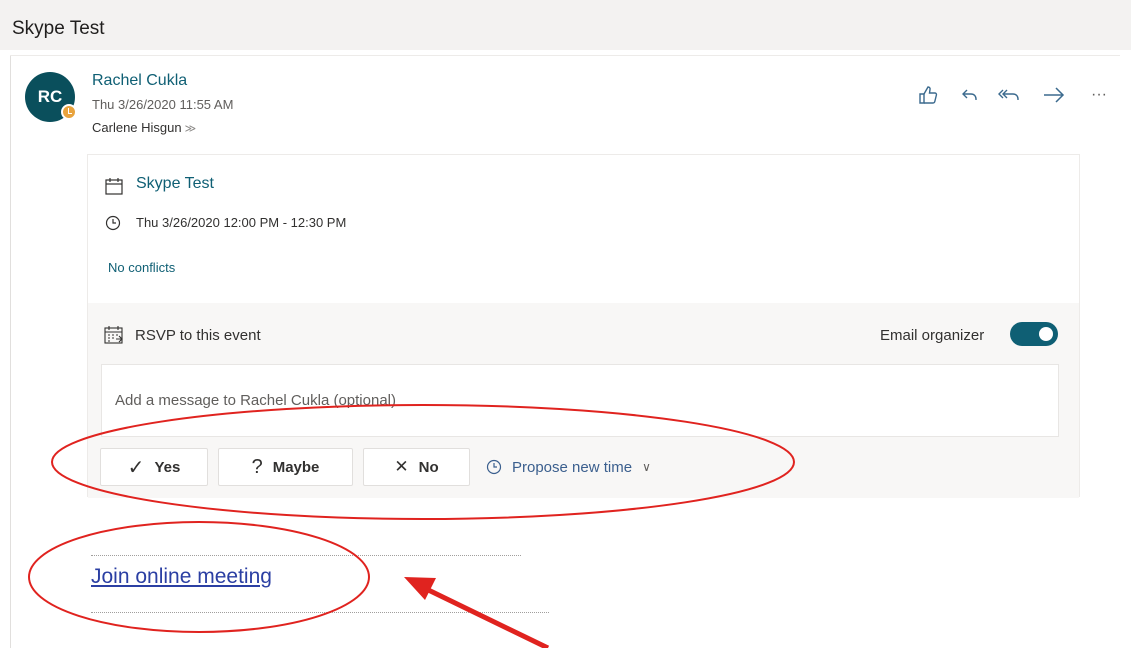 Image resolution: width=1131 pixels, height=648 pixels. What do you see at coordinates (1034, 334) in the screenshot?
I see `email-organizer-toggle` at bounding box center [1034, 334].